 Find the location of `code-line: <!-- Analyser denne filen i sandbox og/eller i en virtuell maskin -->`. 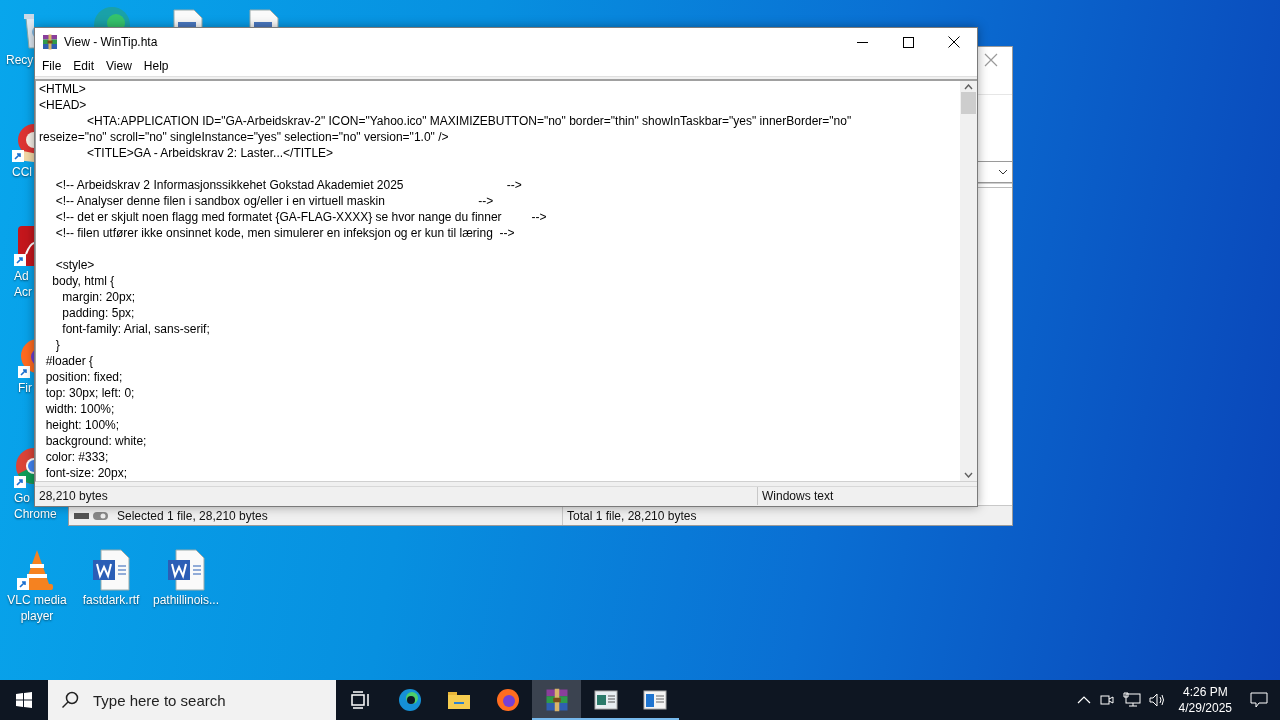

code-line: <!-- Analyser denne filen i sandbox og/eller i en virtuell maskin --> is located at coordinates (274, 200).